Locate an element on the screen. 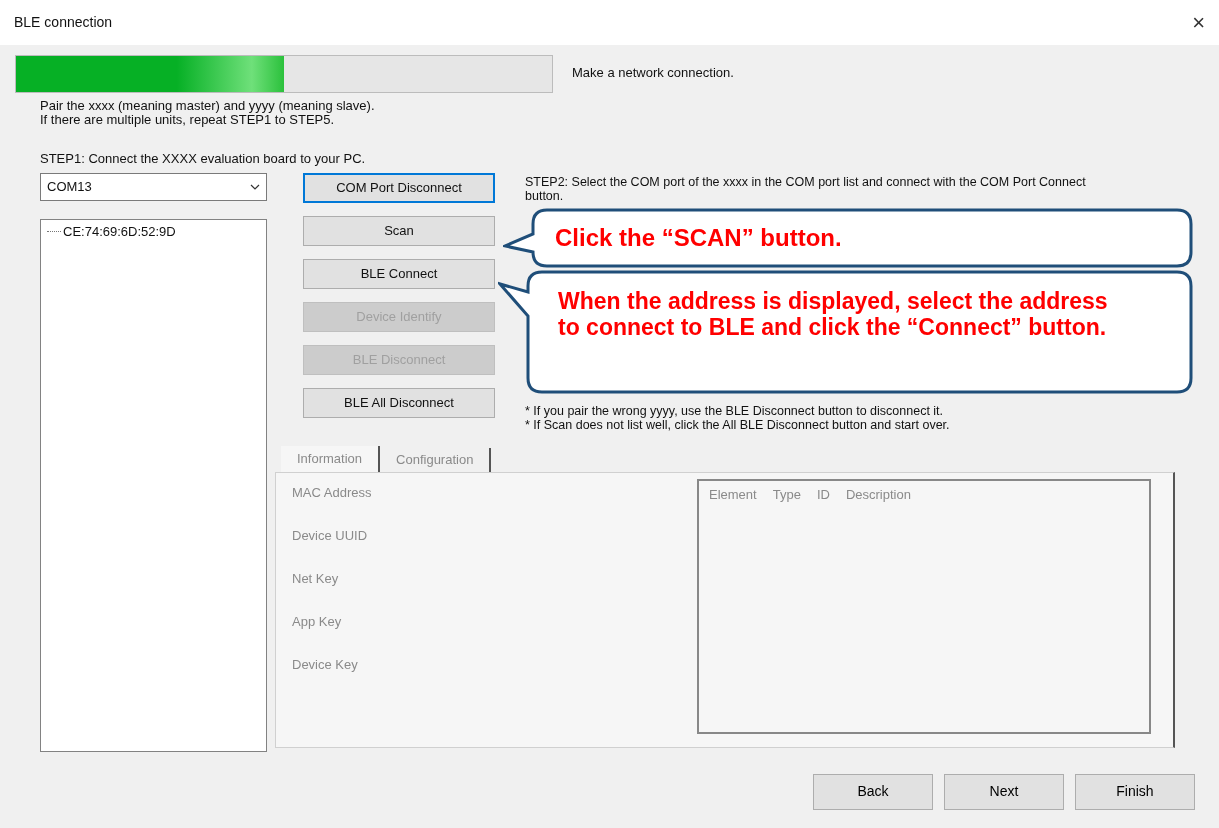  step-text: STEP2: Select the COM port of the xxxx in the COM port list and connect with the COM Port Connect button. is located at coordinates (806, 188).